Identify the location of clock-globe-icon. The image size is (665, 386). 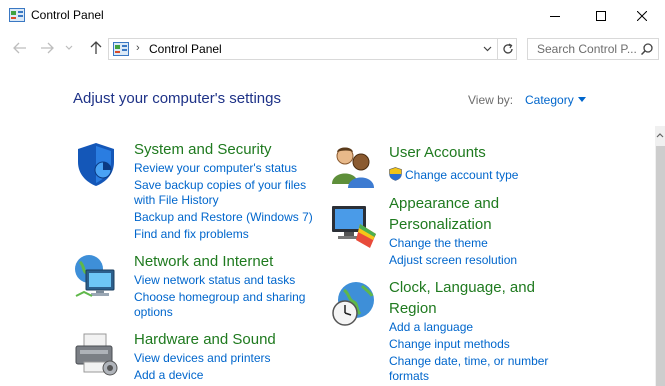
(354, 304).